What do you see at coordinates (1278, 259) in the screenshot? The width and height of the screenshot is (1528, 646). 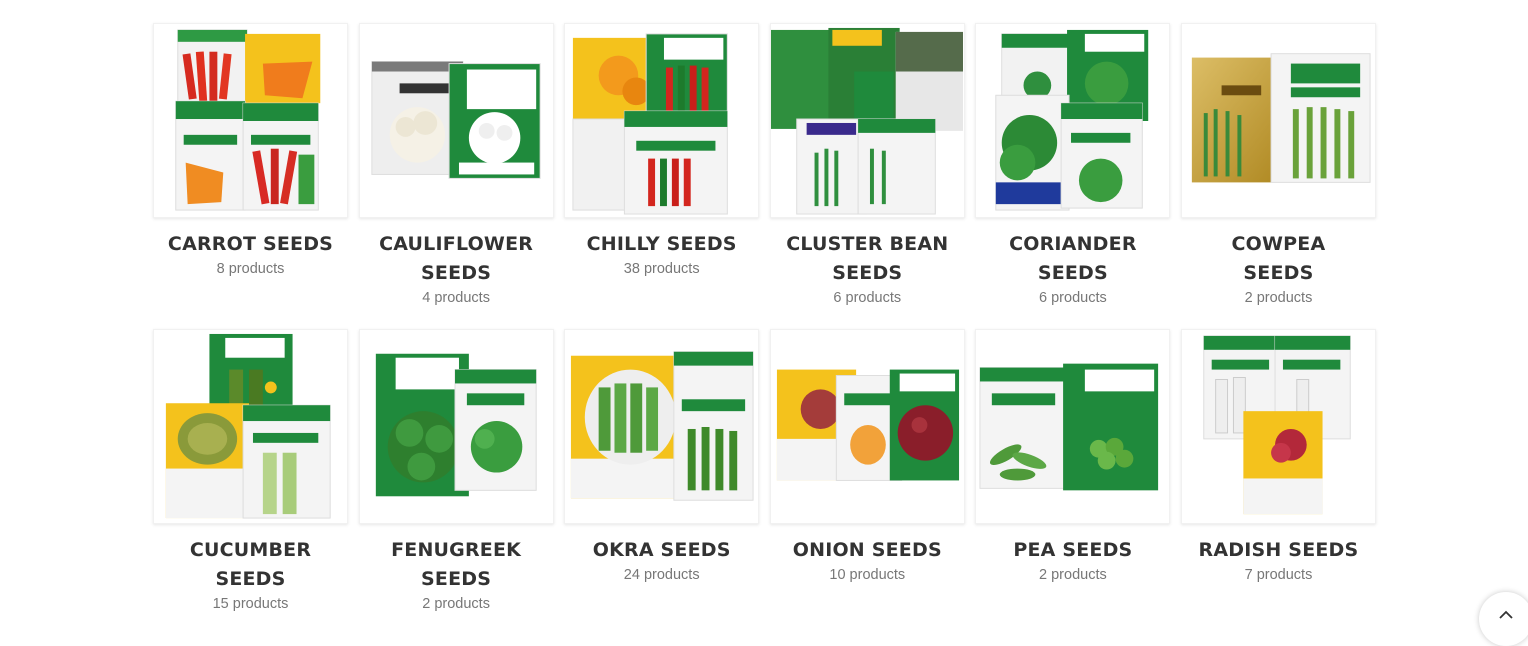 I see `category-name: COWPEA SEEDS` at bounding box center [1278, 259].